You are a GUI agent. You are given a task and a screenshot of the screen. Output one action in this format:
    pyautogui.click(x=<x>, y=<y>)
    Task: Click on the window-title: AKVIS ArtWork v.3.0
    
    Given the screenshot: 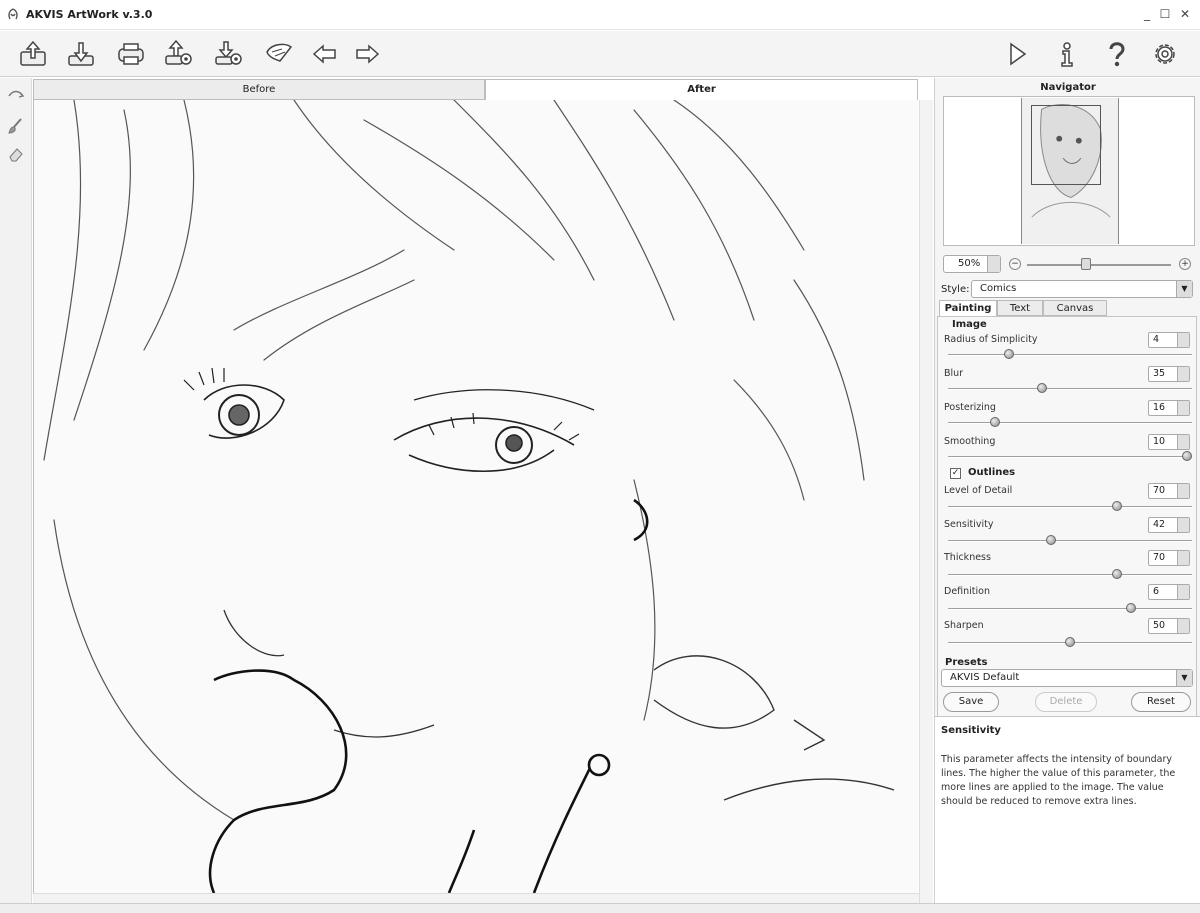 What is the action you would take?
    pyautogui.click(x=89, y=14)
    